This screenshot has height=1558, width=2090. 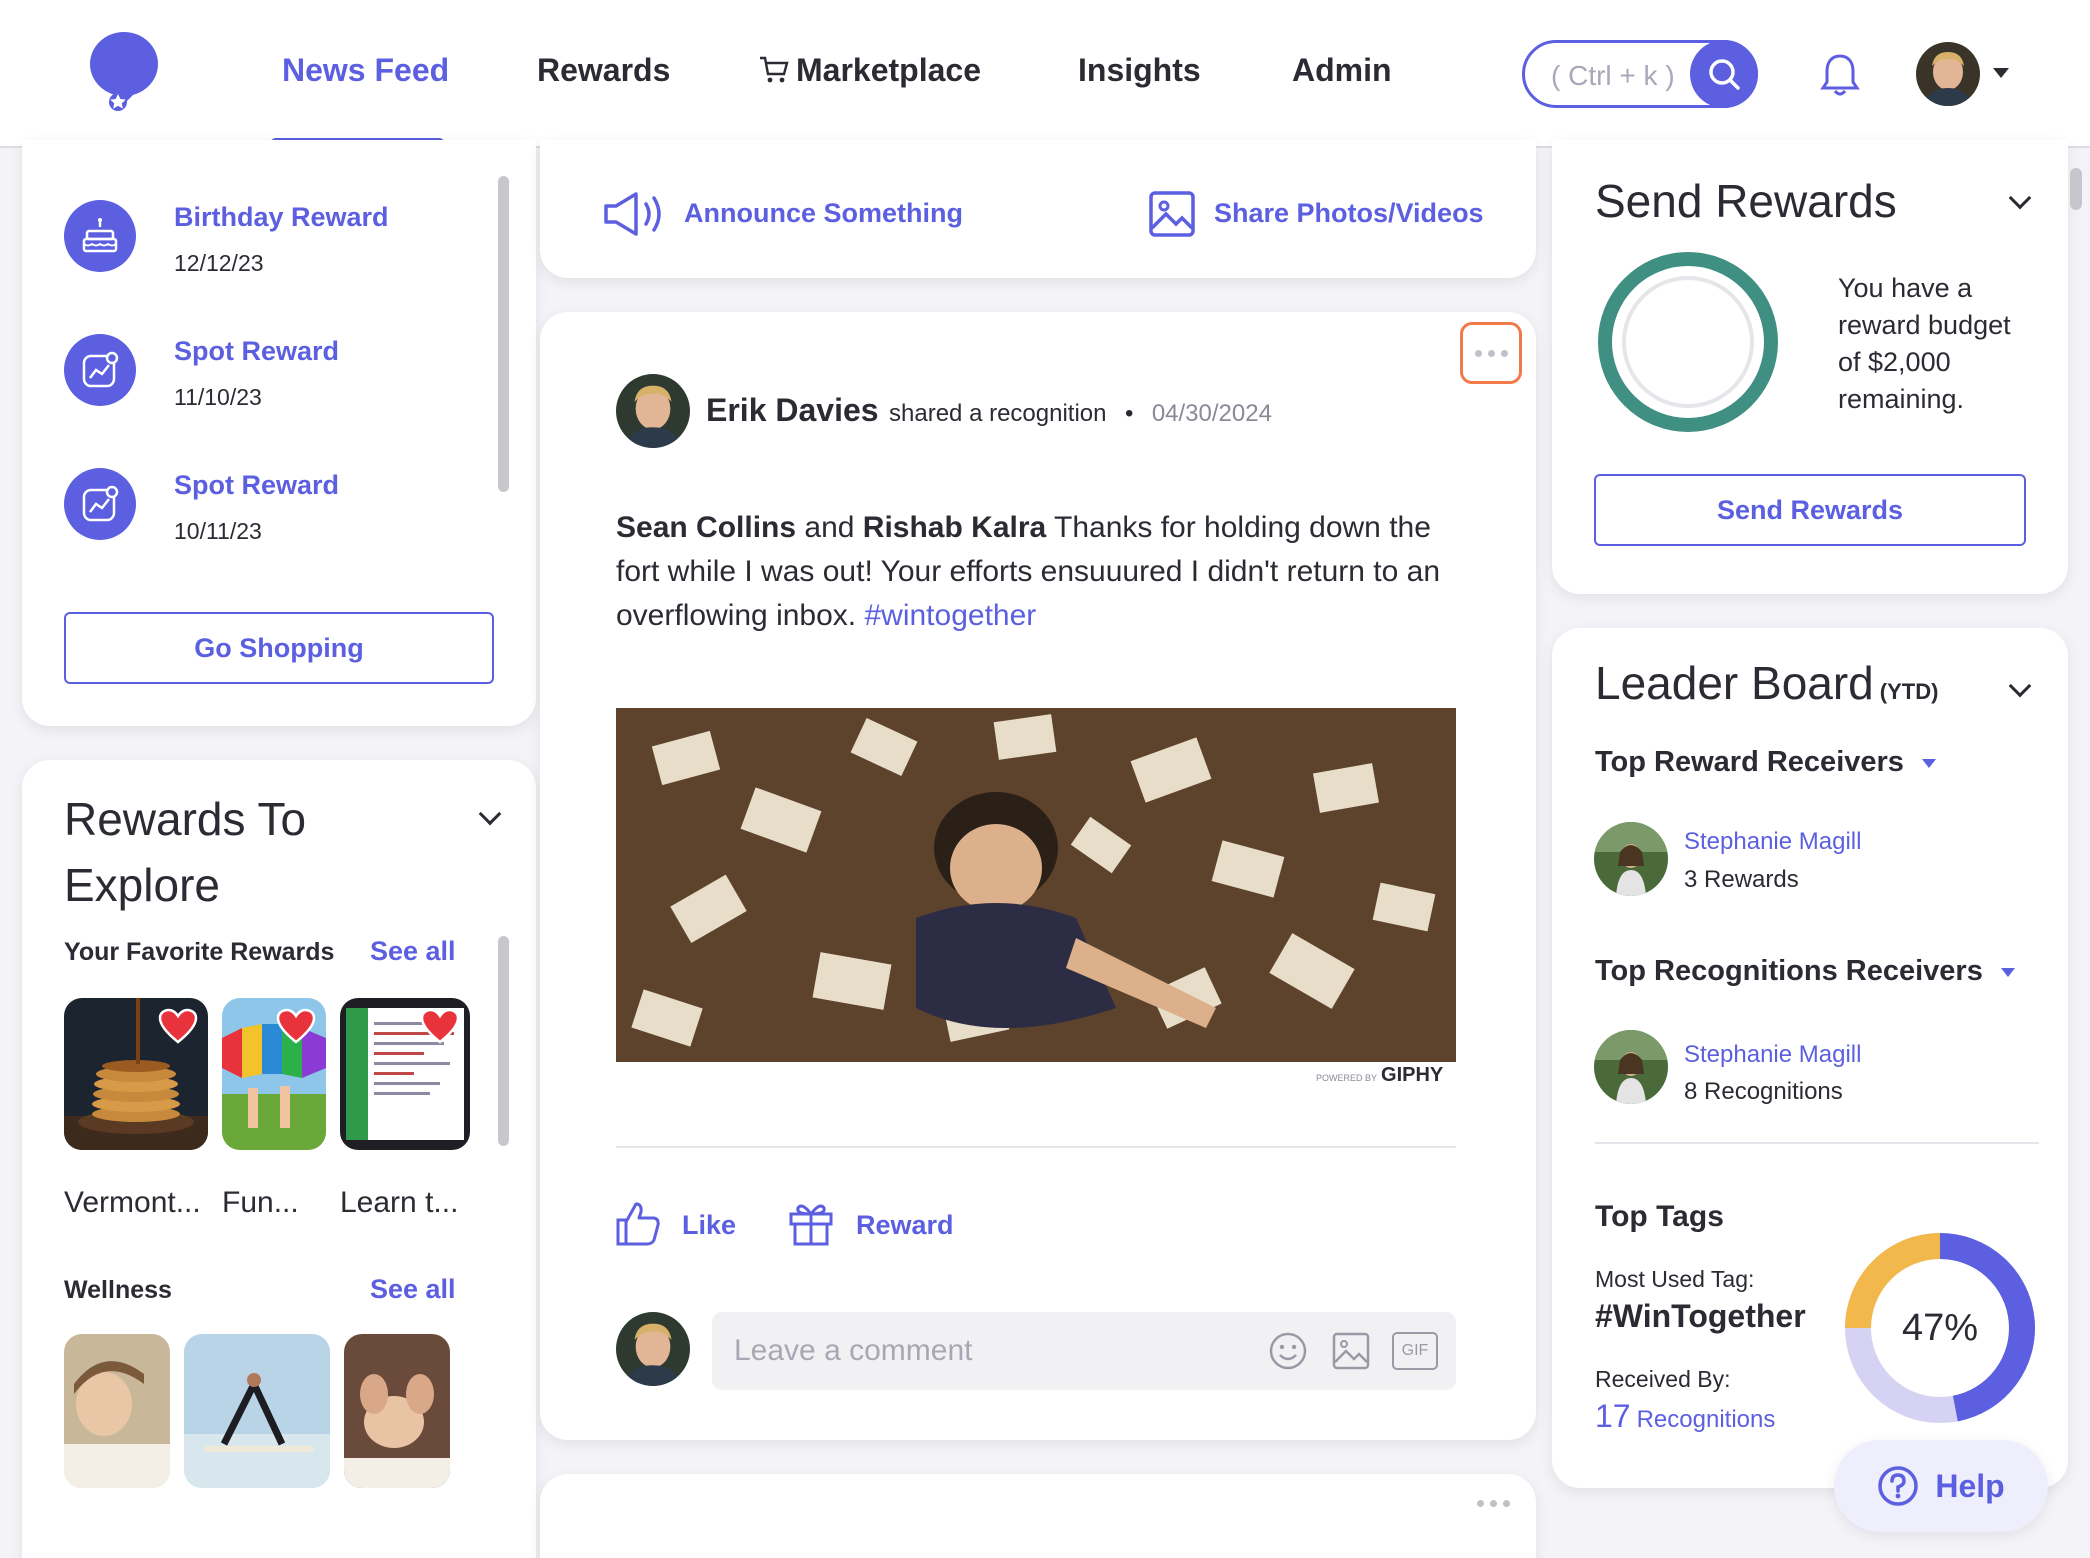 What do you see at coordinates (365, 70) in the screenshot?
I see `nav-news-feed: News Feed` at bounding box center [365, 70].